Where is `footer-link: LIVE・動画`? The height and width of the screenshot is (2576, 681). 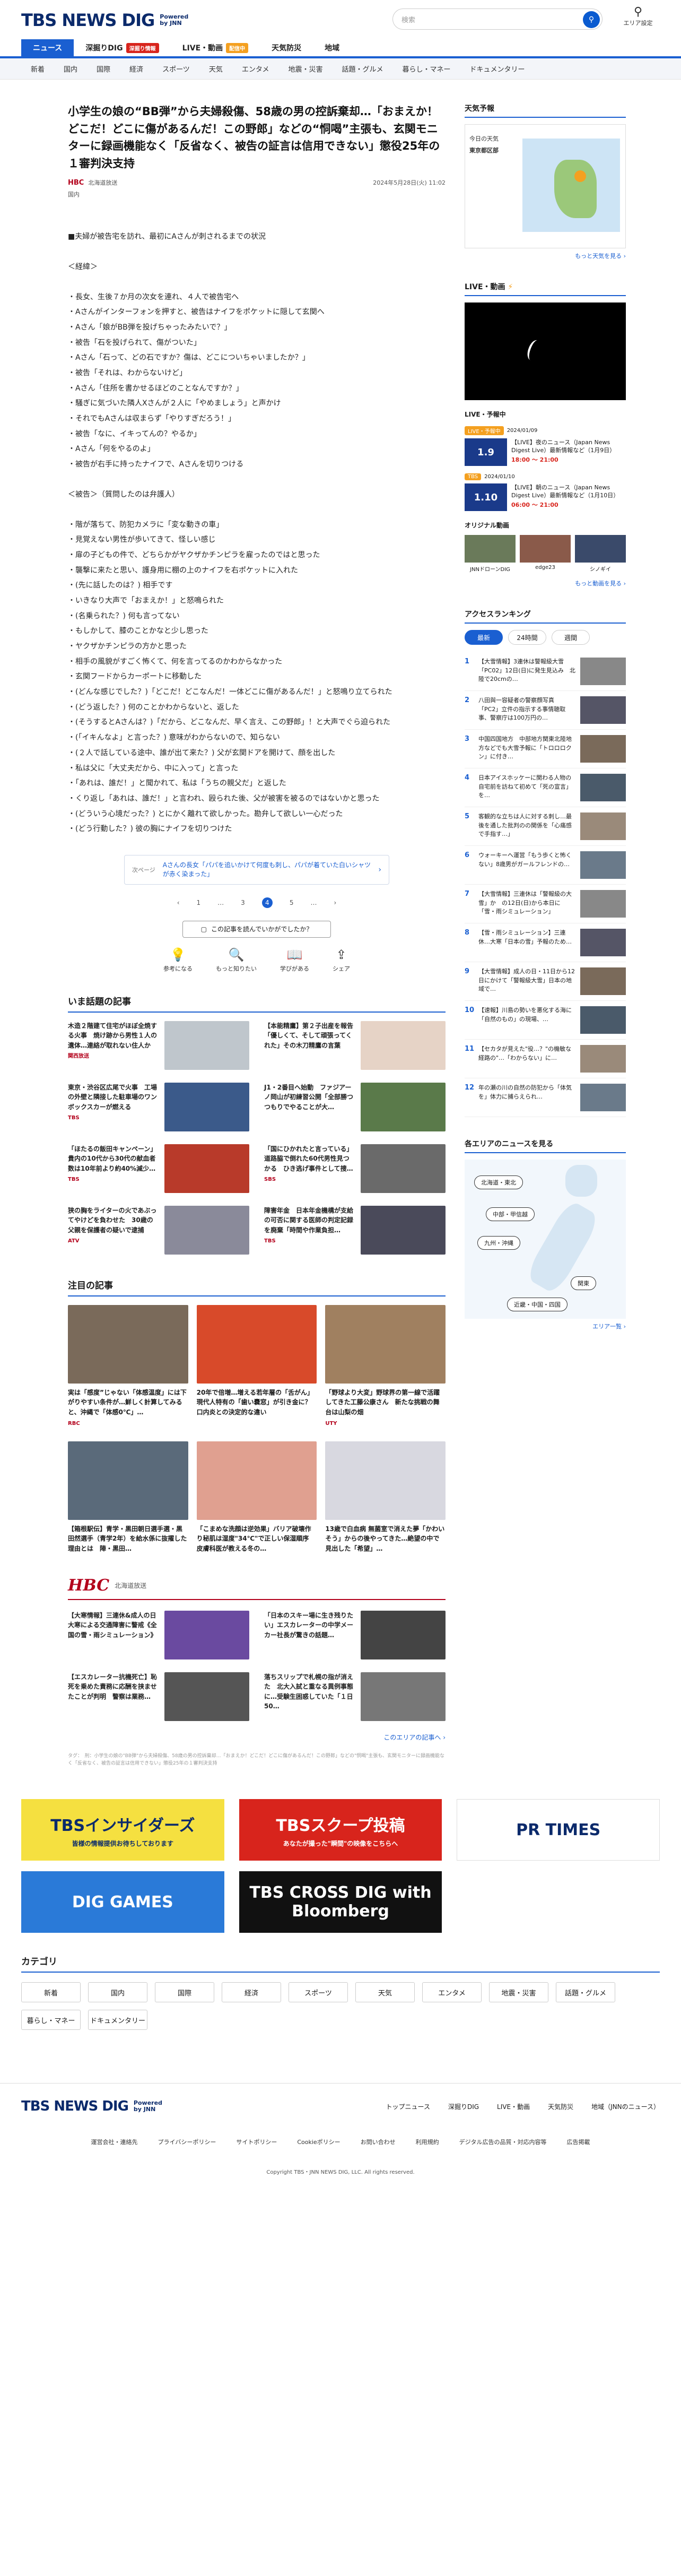
footer-link: LIVE・動画 is located at coordinates (513, 2106).